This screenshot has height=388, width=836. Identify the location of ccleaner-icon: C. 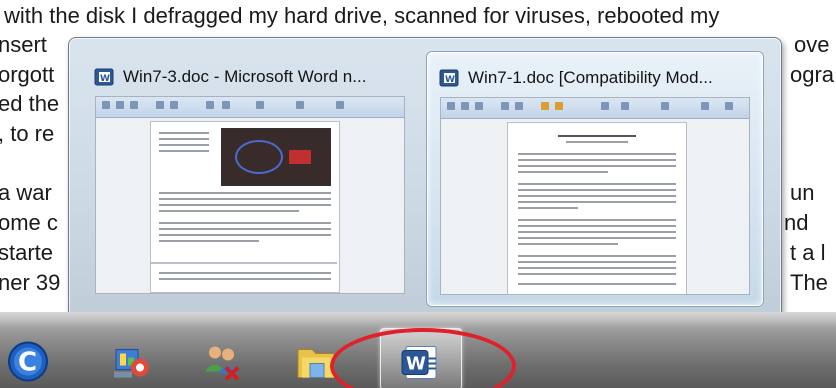
(28, 361).